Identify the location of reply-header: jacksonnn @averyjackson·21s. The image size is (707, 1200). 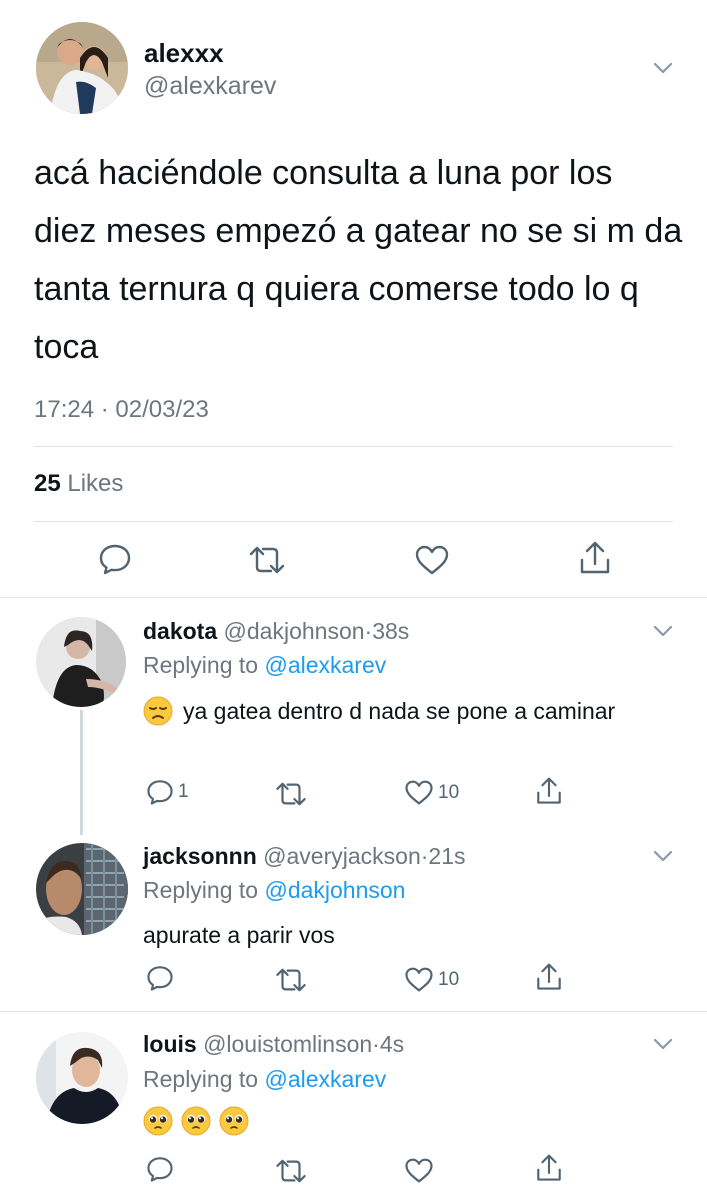
(304, 856).